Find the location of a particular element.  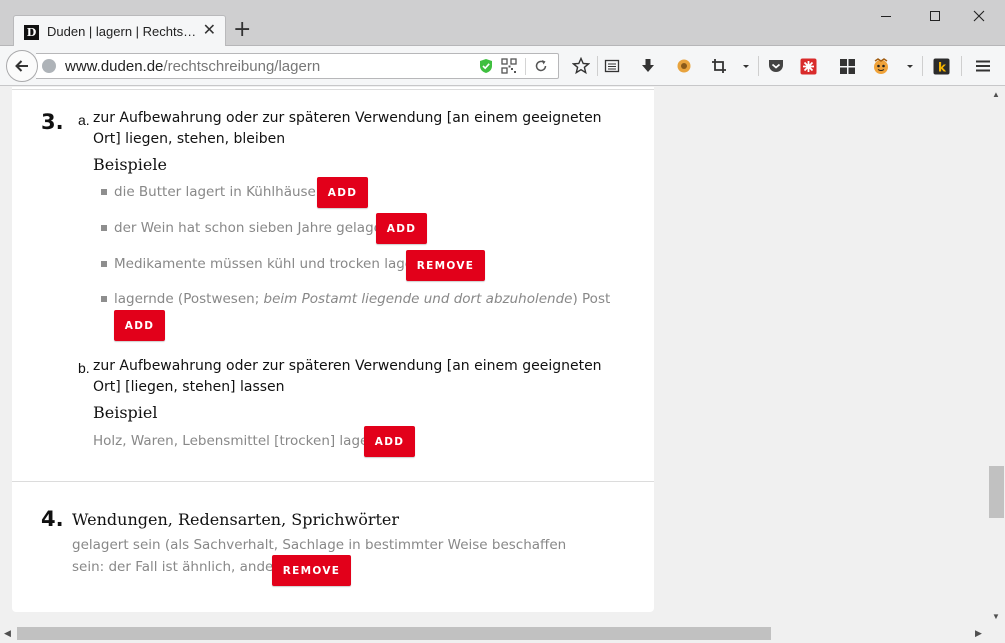

back-button is located at coordinates (22, 66).